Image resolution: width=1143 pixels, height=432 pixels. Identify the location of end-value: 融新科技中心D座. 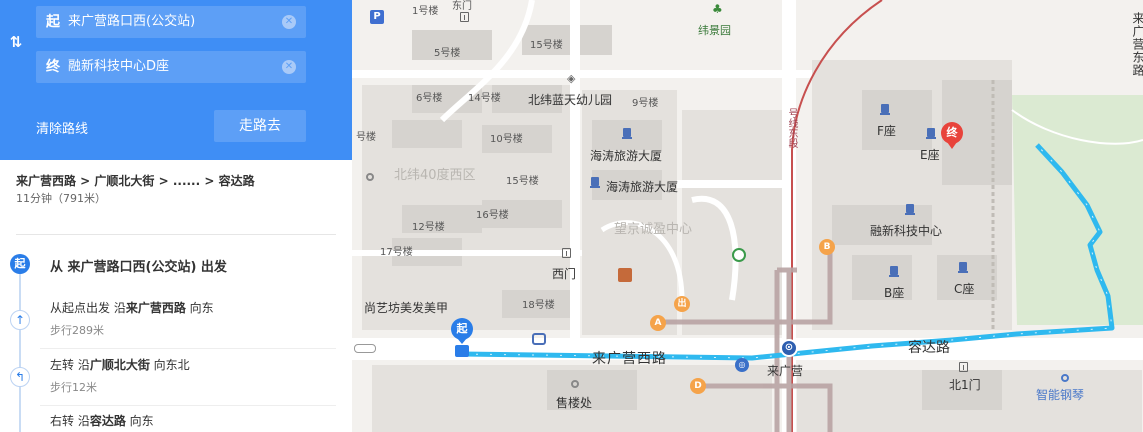
(119, 66).